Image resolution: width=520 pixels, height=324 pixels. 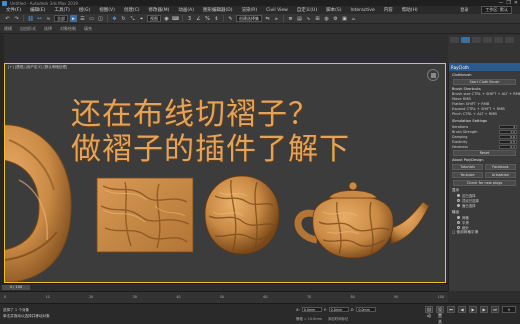 What do you see at coordinates (85, 10) in the screenshot?
I see `menu-group: 组(G)` at bounding box center [85, 10].